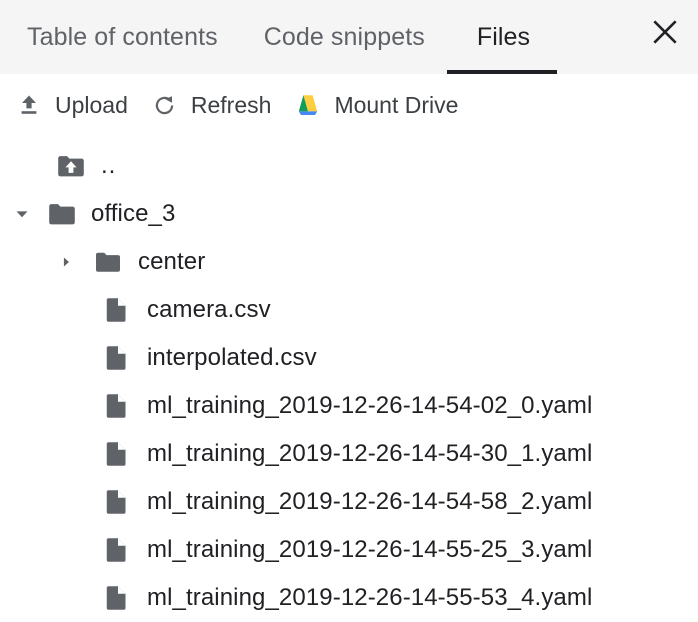 The width and height of the screenshot is (698, 622). Describe the element at coordinates (109, 165) in the screenshot. I see `tree-row-label: ..` at that location.